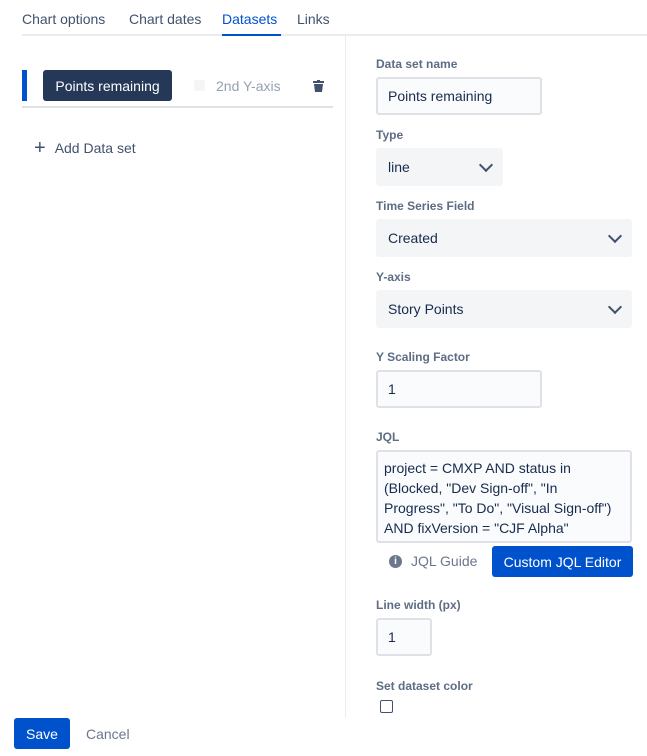 The height and width of the screenshot is (756, 647). What do you see at coordinates (390, 135) in the screenshot?
I see `type-label: Type` at bounding box center [390, 135].